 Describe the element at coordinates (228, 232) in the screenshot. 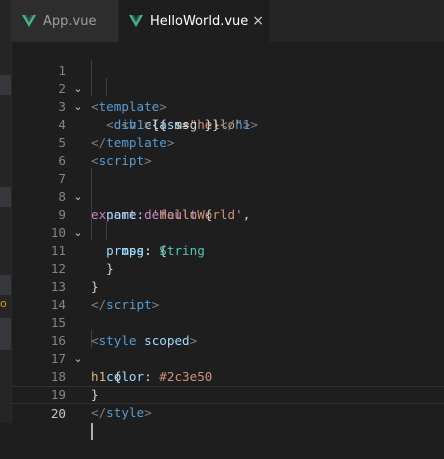

I see `code-line: 10 msg: String` at that location.